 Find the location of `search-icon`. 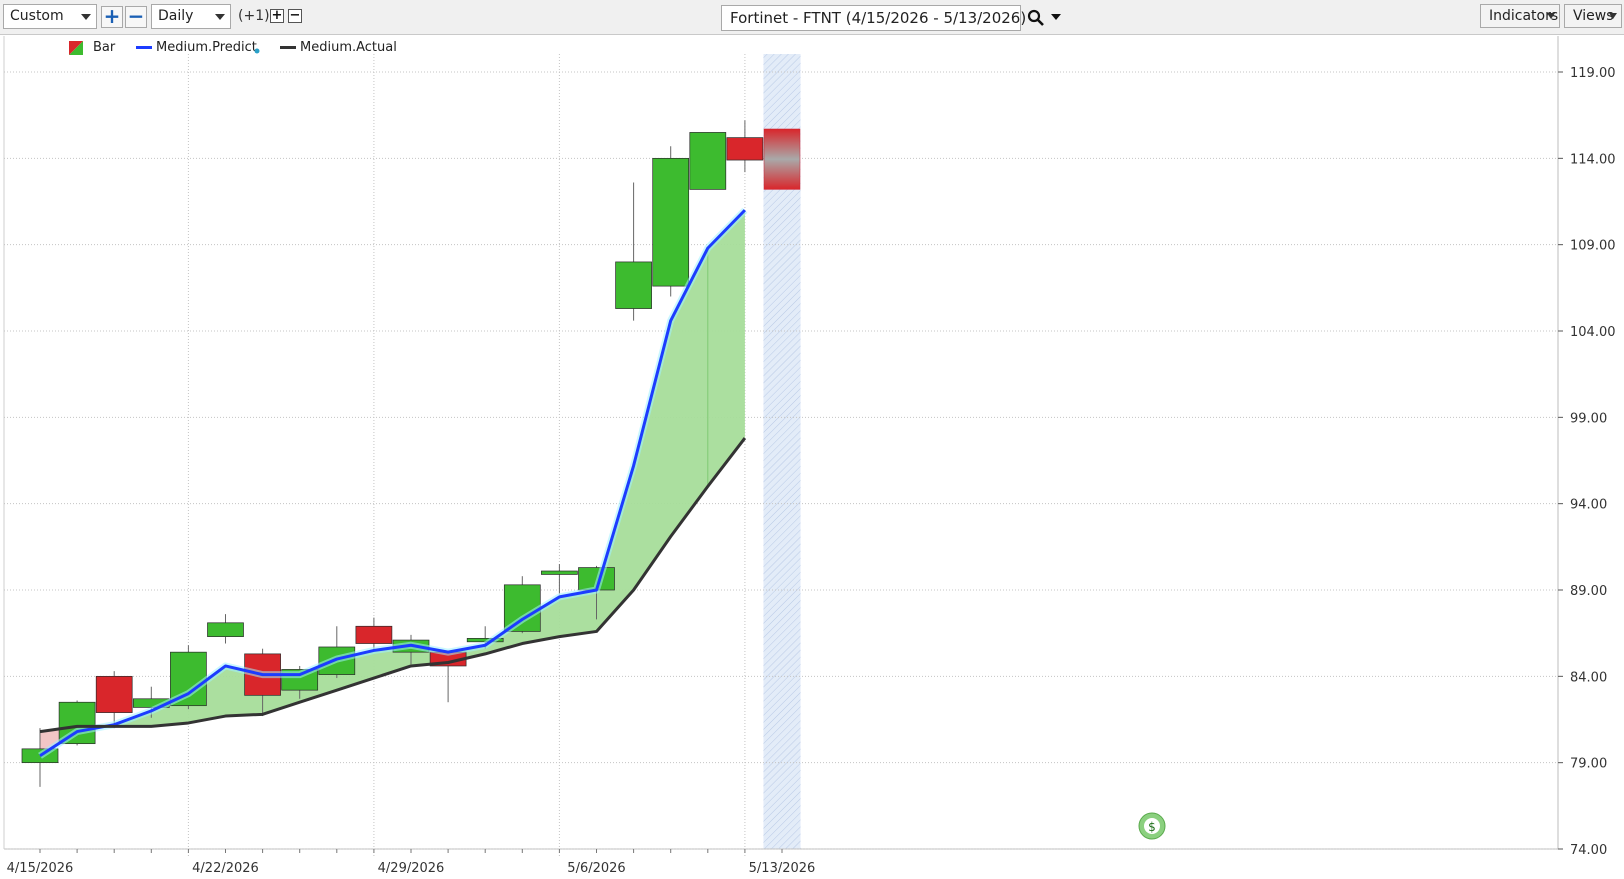

search-icon is located at coordinates (1036, 18).